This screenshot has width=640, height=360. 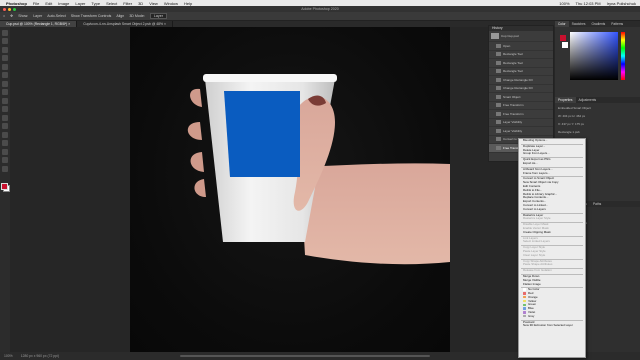 What do you see at coordinates (171, 3) in the screenshot?
I see `menu-window: Window` at bounding box center [171, 3].